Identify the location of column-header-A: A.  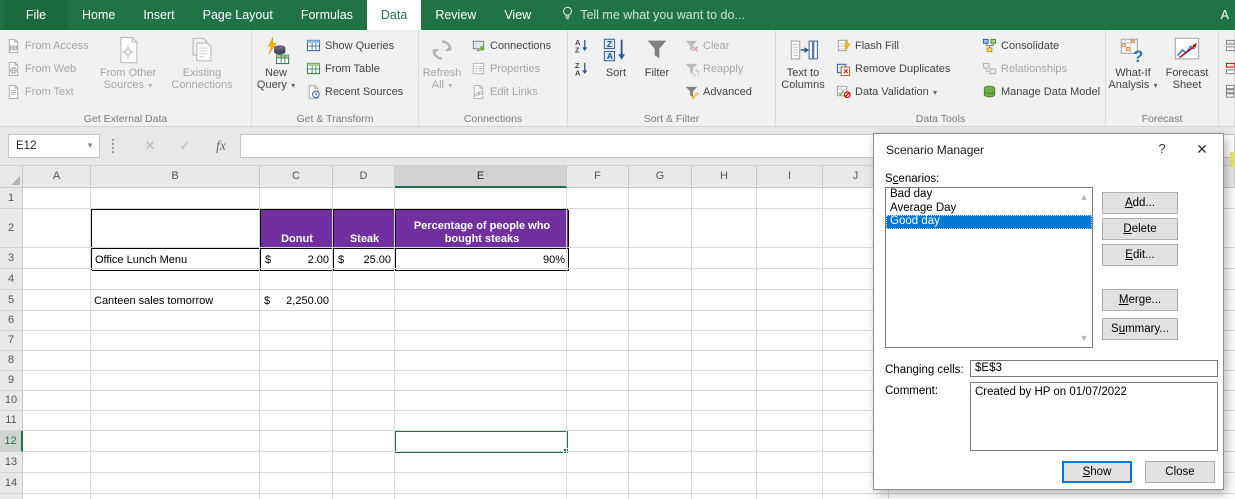
(57, 177).